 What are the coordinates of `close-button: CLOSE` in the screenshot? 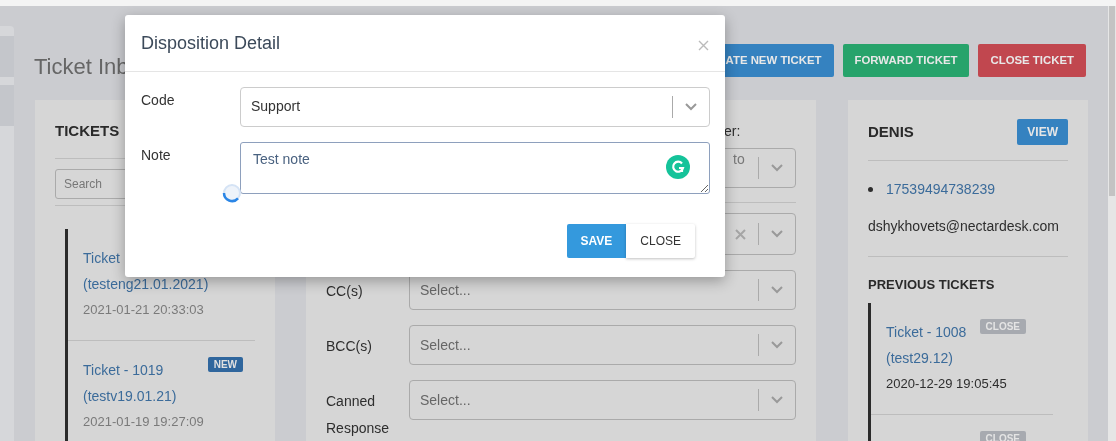 It's located at (660, 240).